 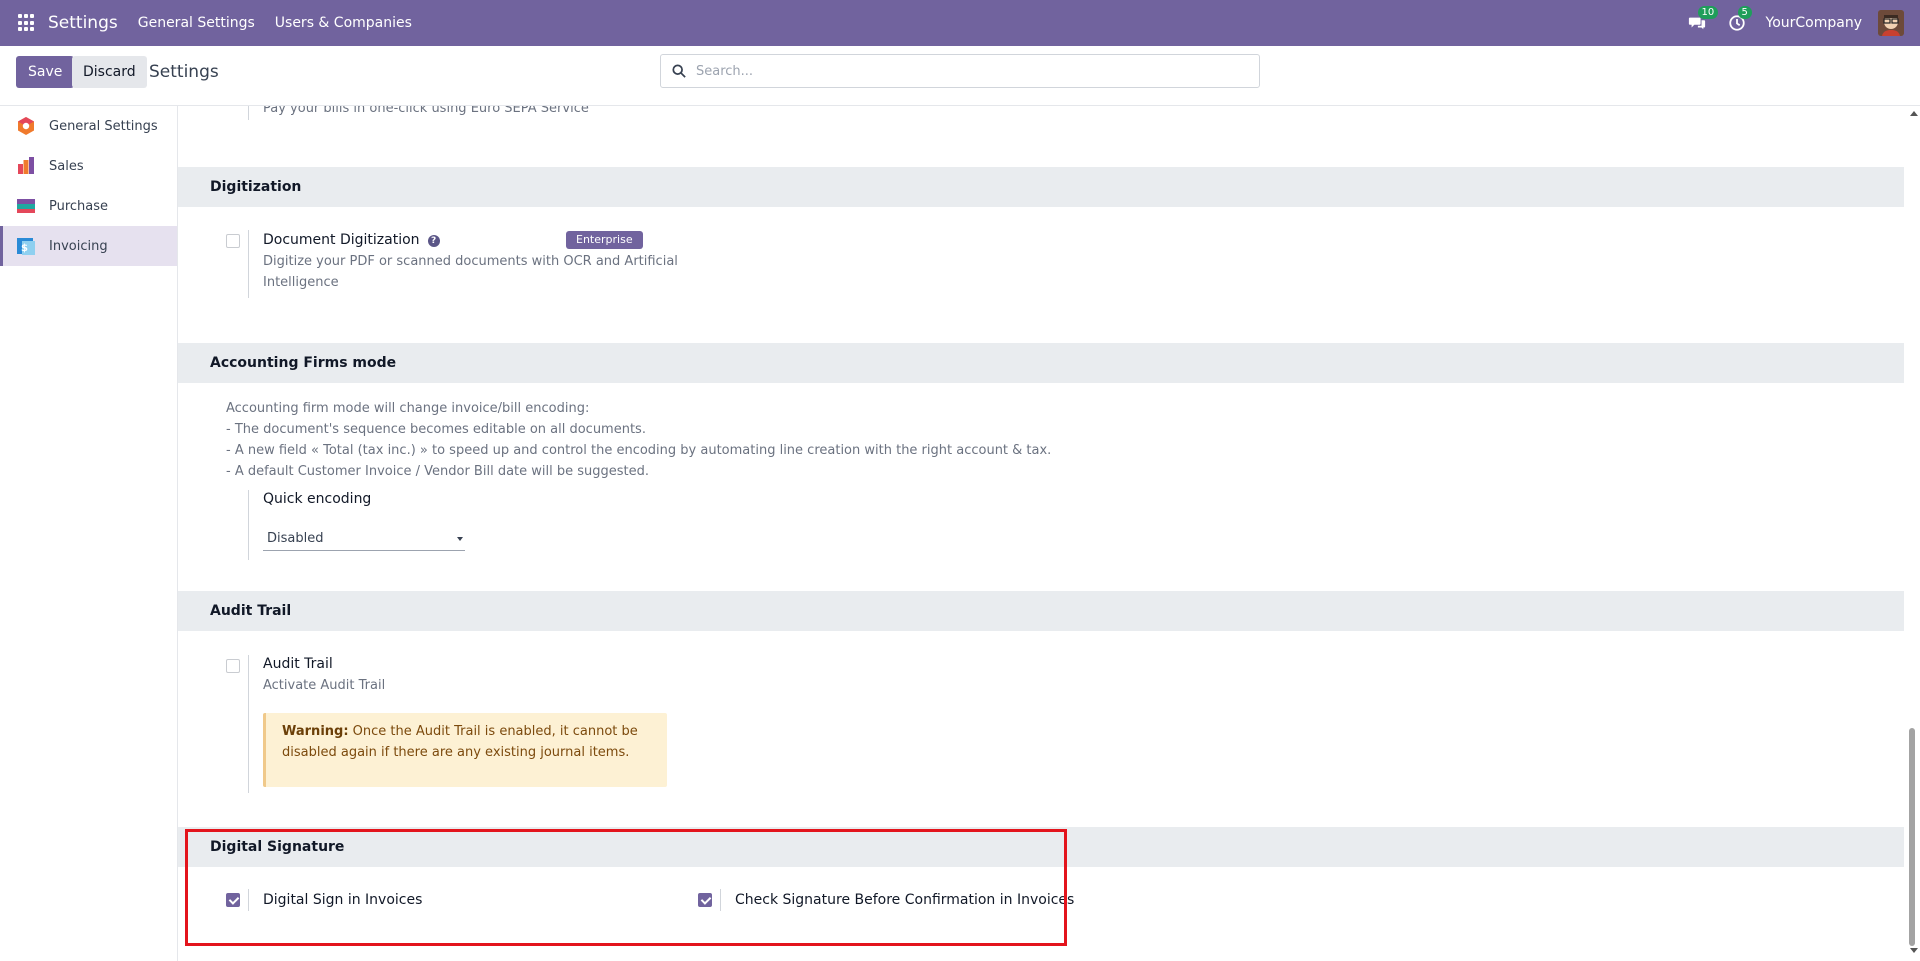 I want to click on scroll-down-arrow-icon, so click(x=1914, y=950).